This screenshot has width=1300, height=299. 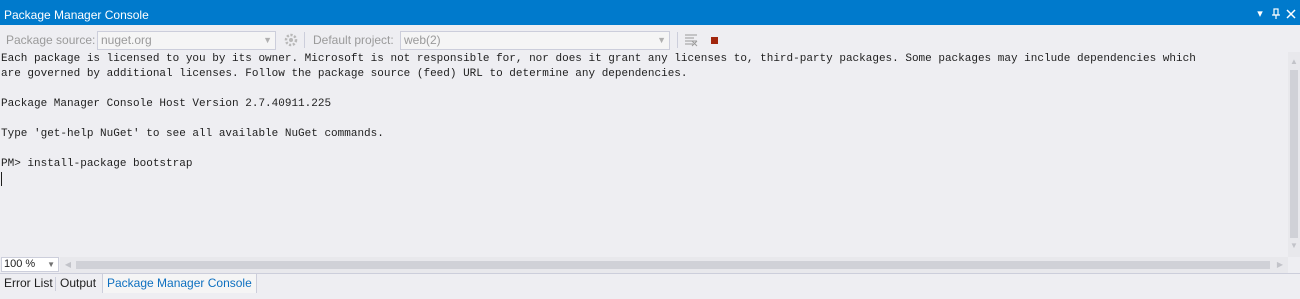 I want to click on package-source-dropdown: nuget.org ▼, so click(x=186, y=40).